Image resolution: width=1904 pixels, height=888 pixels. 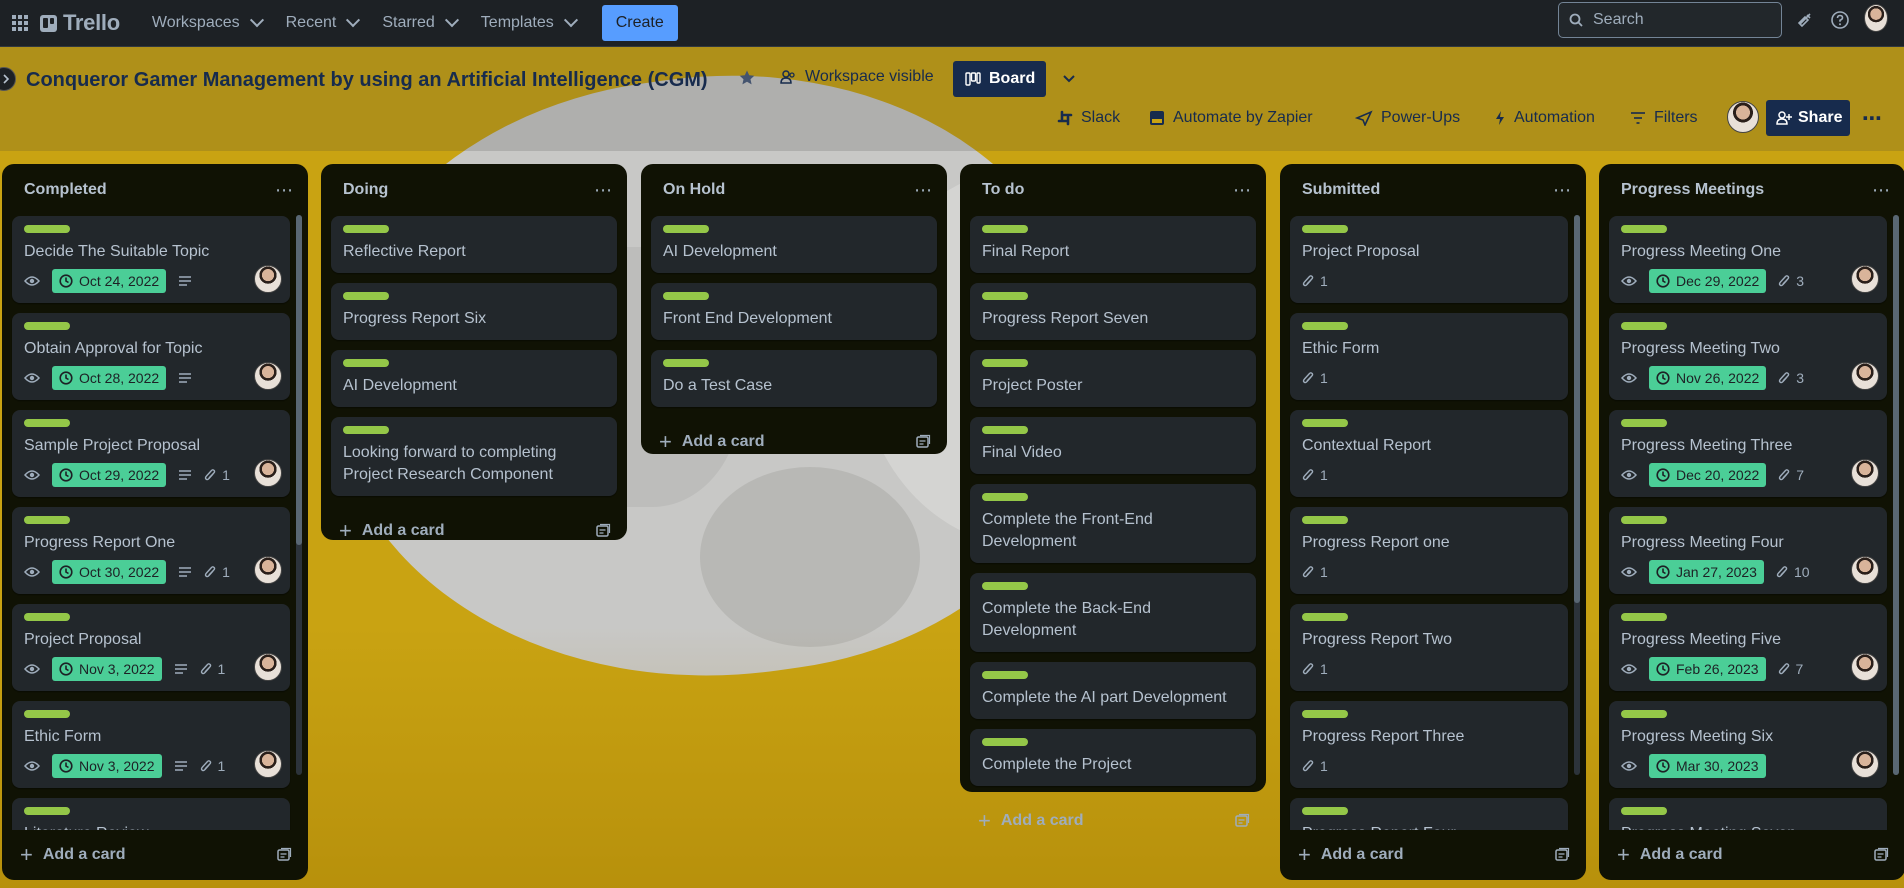 What do you see at coordinates (1692, 190) in the screenshot?
I see `list-title: Progress Meetings` at bounding box center [1692, 190].